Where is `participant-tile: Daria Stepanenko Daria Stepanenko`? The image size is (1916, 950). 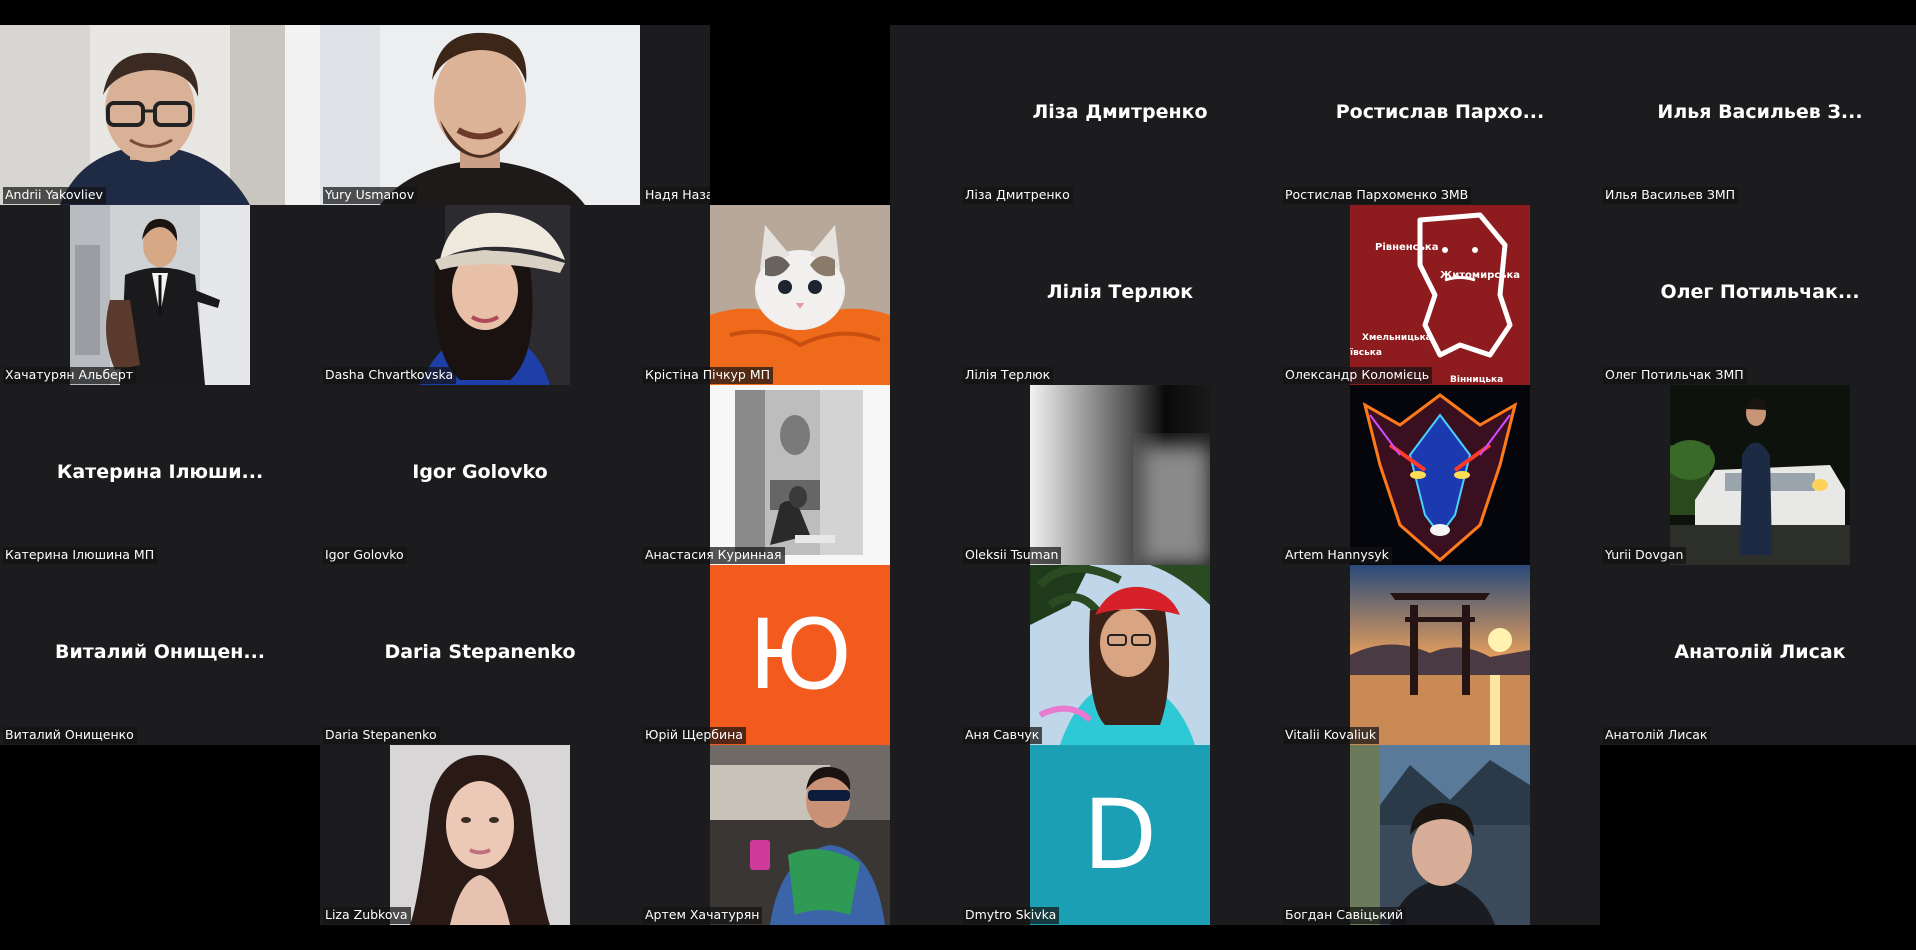
participant-tile: Daria Stepanenko Daria Stepanenko is located at coordinates (480, 655).